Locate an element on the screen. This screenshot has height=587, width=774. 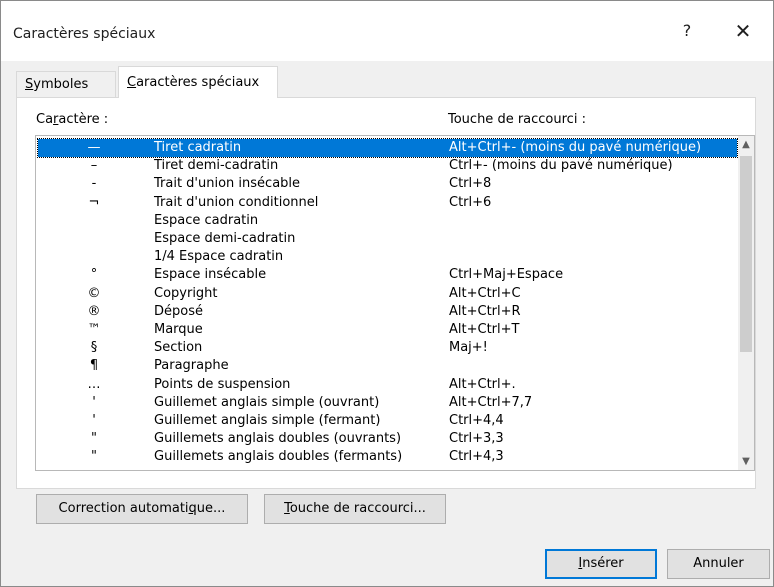
character-symbol: ® is located at coordinates (94, 311).